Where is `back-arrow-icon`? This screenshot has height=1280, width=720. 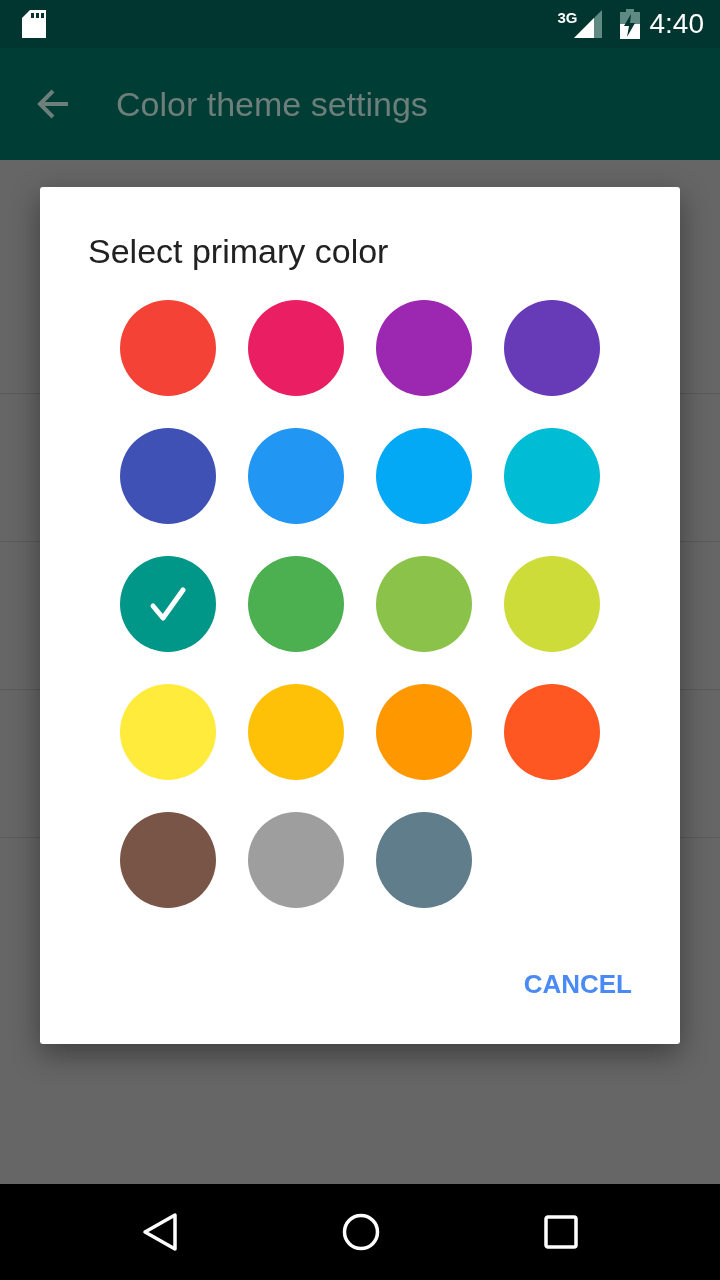 back-arrow-icon is located at coordinates (53, 104).